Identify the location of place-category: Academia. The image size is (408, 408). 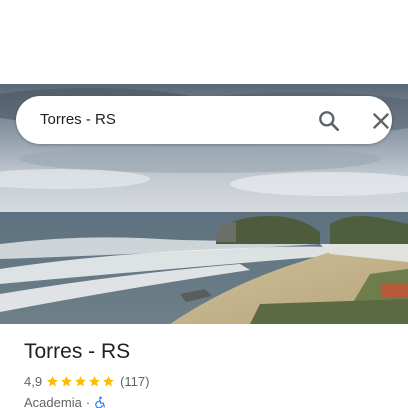
(53, 401).